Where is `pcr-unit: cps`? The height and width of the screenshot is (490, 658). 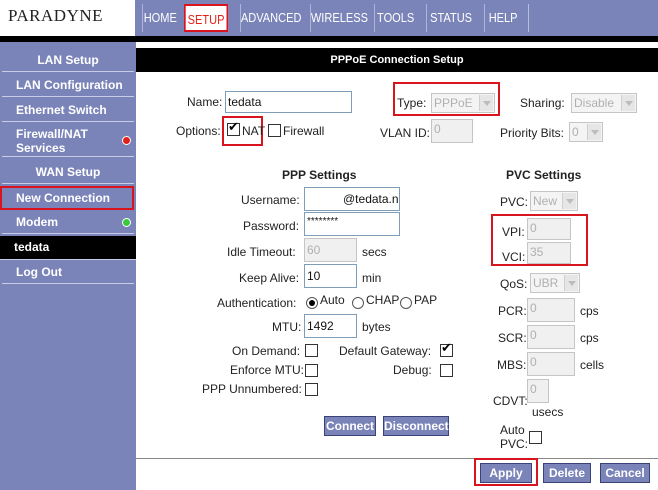
pcr-unit: cps is located at coordinates (589, 311).